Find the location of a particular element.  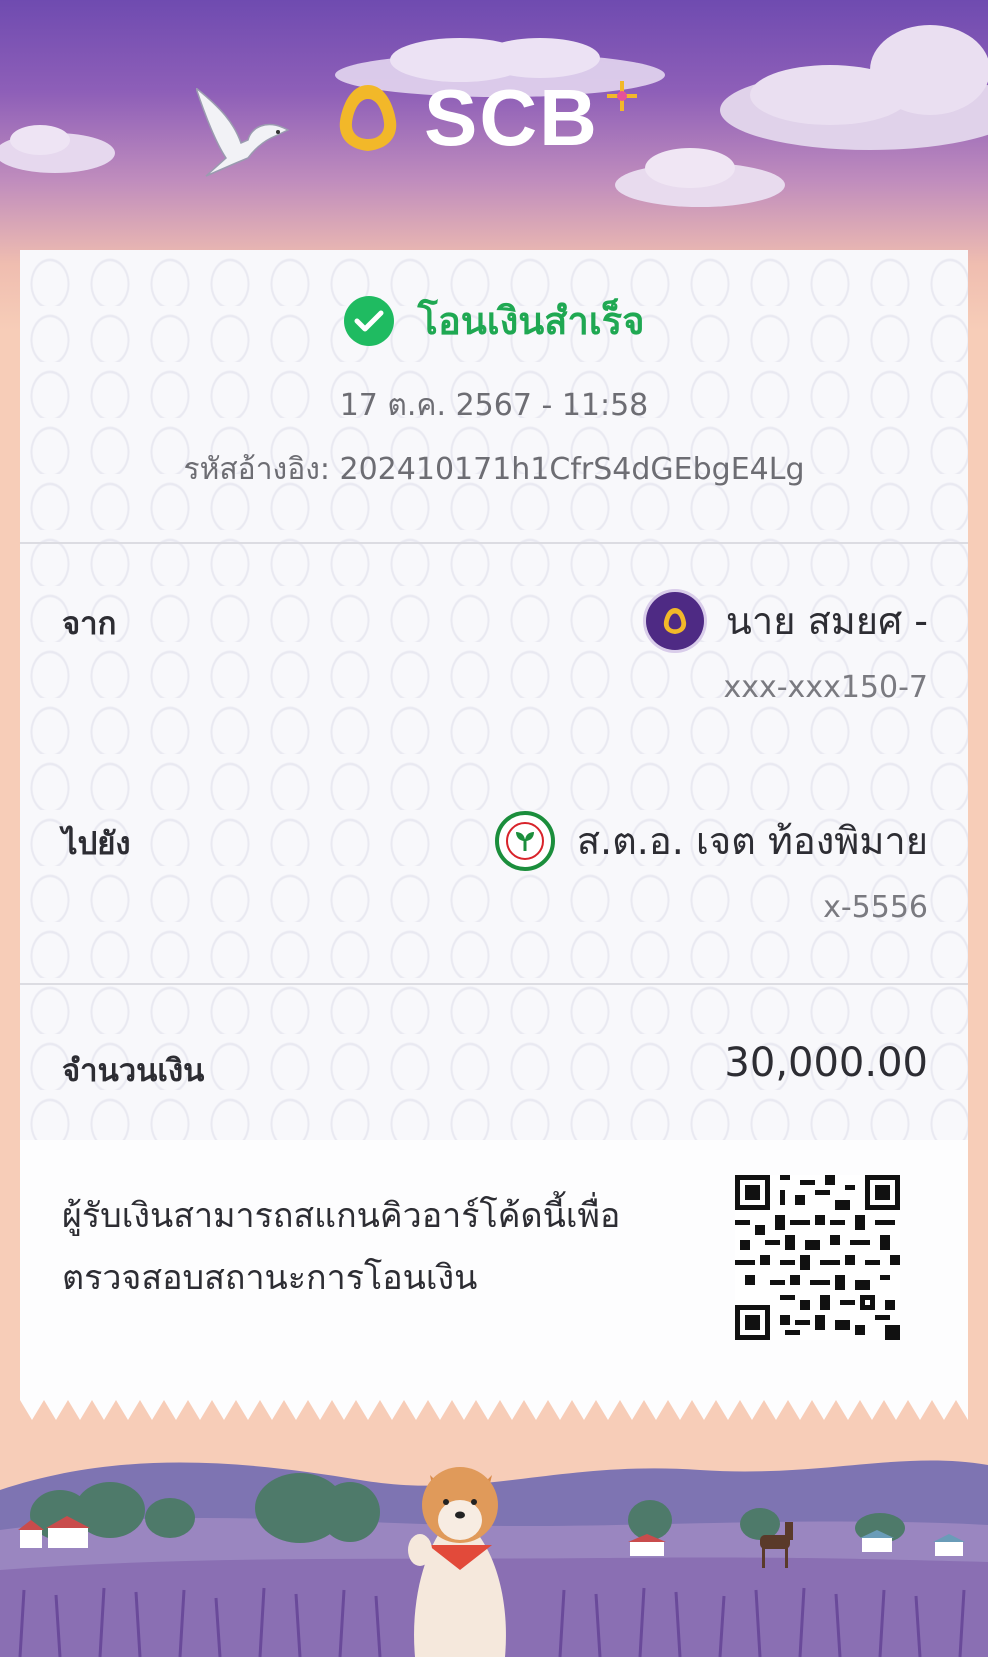

sender-account: xxx-xxx150-7 is located at coordinates (825, 687).